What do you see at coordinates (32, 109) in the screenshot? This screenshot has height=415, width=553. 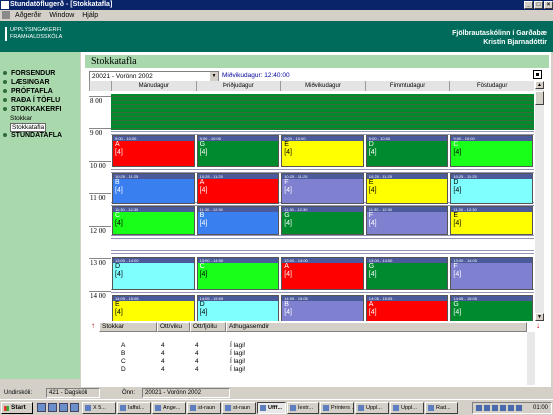 I see `nav-stokkakerfi: STOKKAKERFI` at bounding box center [32, 109].